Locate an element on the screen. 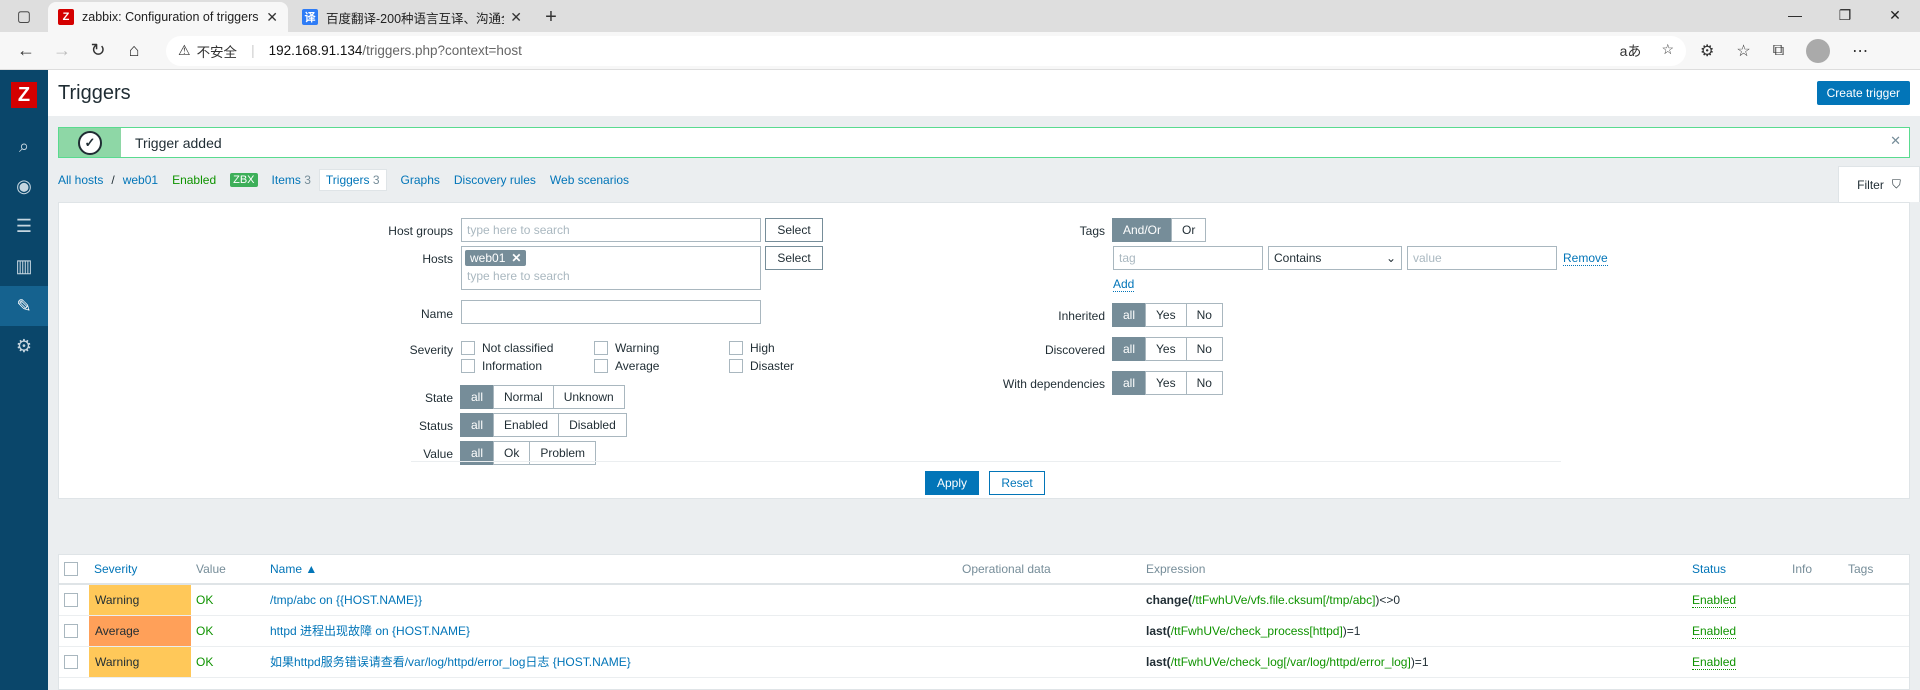 This screenshot has height=690, width=1920. severity-option-label: Disaster is located at coordinates (772, 366).